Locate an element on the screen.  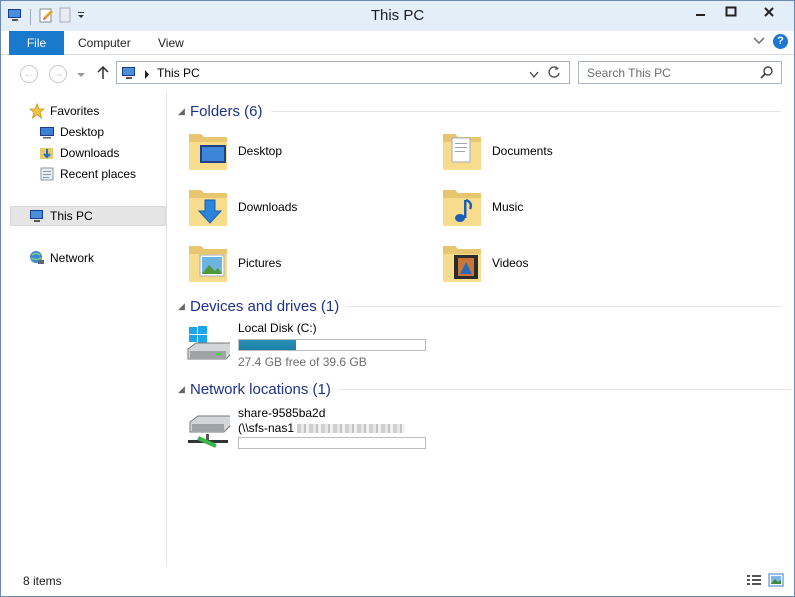
navigation-bar: ← → This PC Search This PC is located at coordinates (397, 73).